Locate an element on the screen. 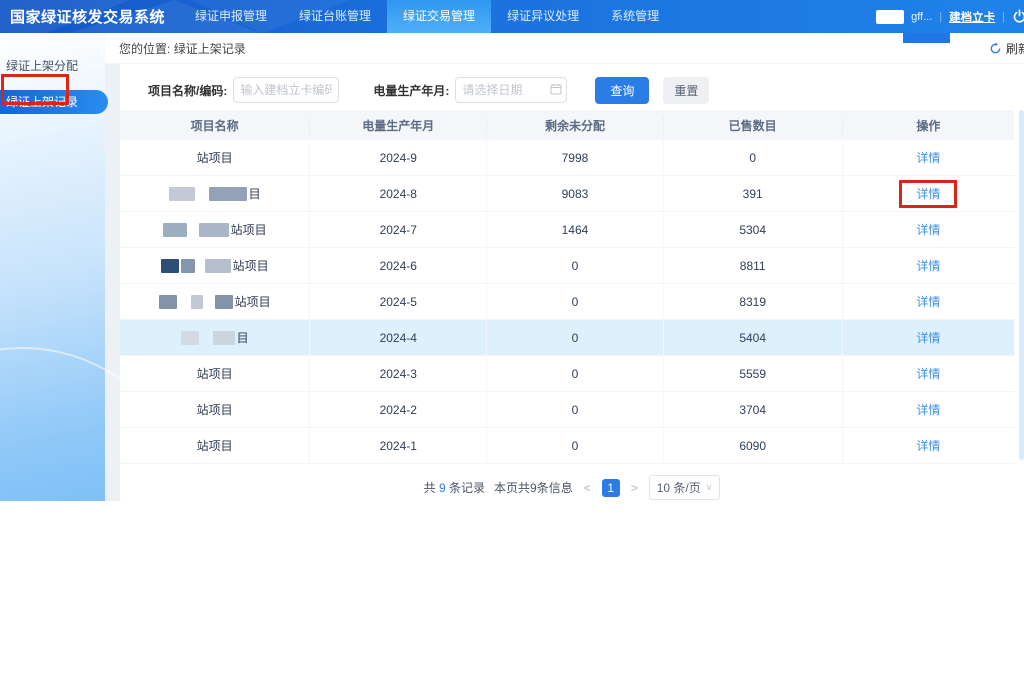 This screenshot has height=691, width=1024. production-month-label: 电量生产年月: is located at coordinates (411, 90).